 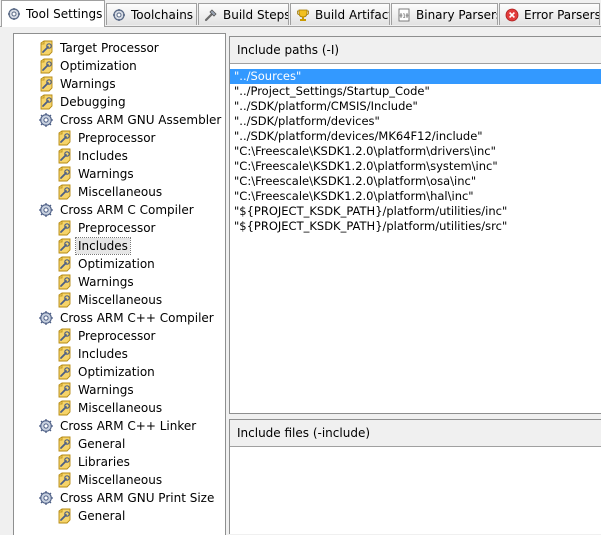 I want to click on tree-item-cross-arm-cpp-compiler: Cross ARM C++ Compiler, so click(x=127, y=318).